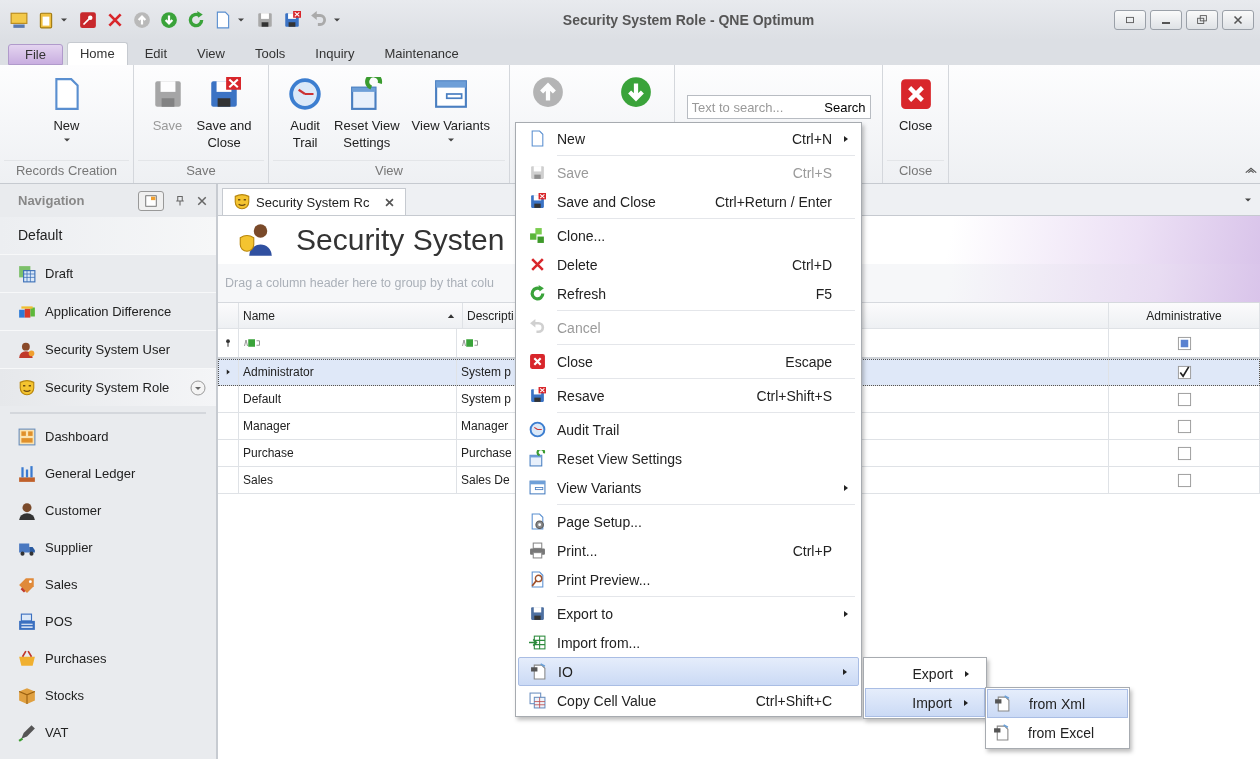  Describe the element at coordinates (348, 426) in the screenshot. I see `table-cell: Manager` at that location.